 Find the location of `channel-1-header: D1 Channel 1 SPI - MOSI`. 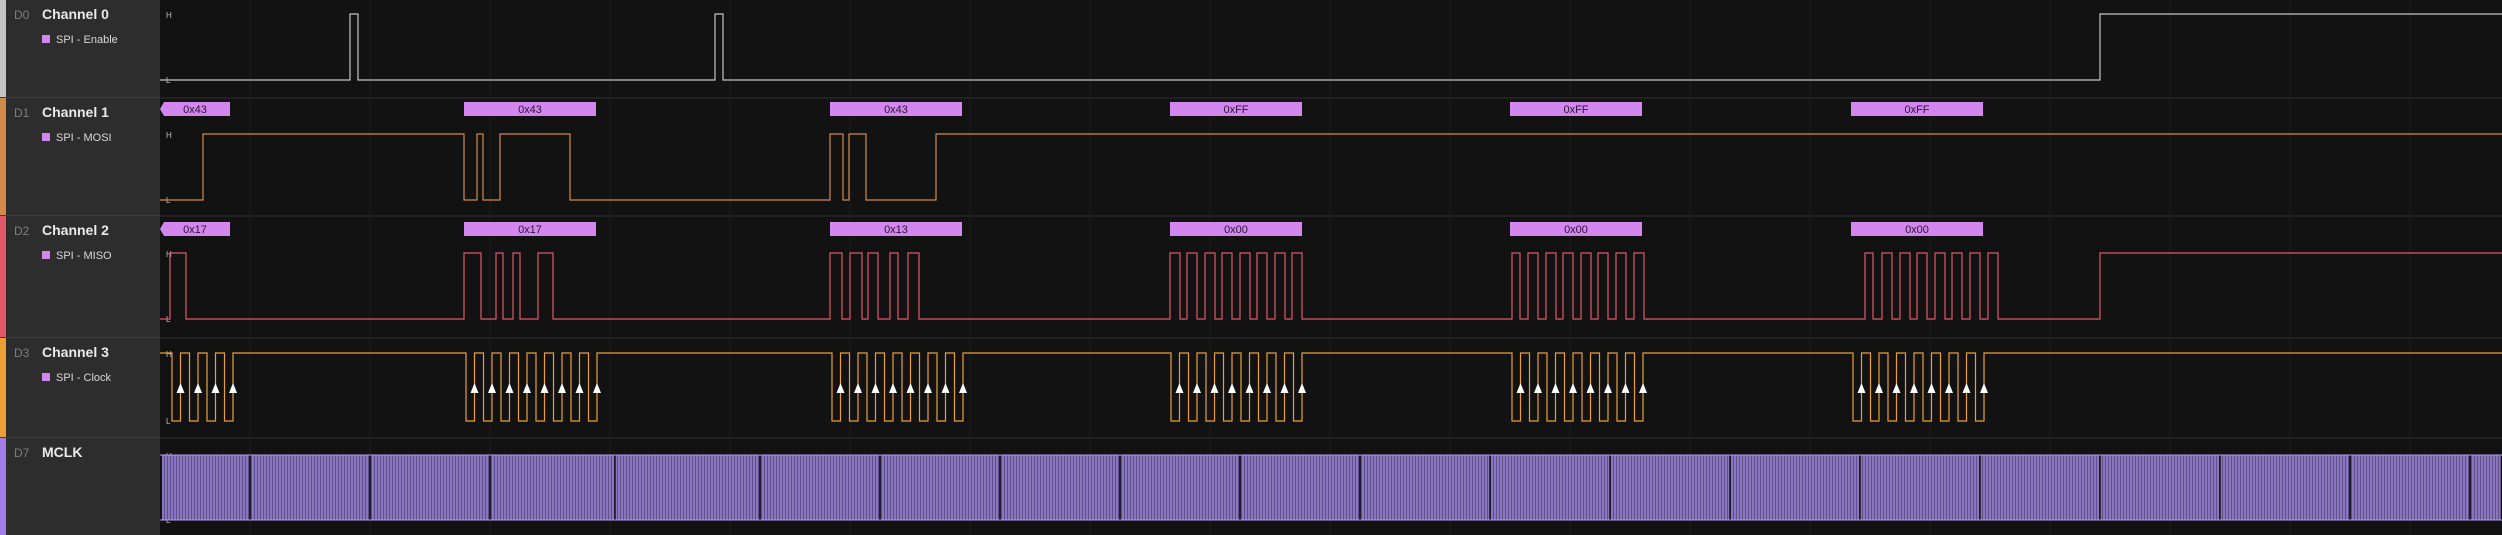

channel-1-header: D1 Channel 1 SPI - MOSI is located at coordinates (80, 157).